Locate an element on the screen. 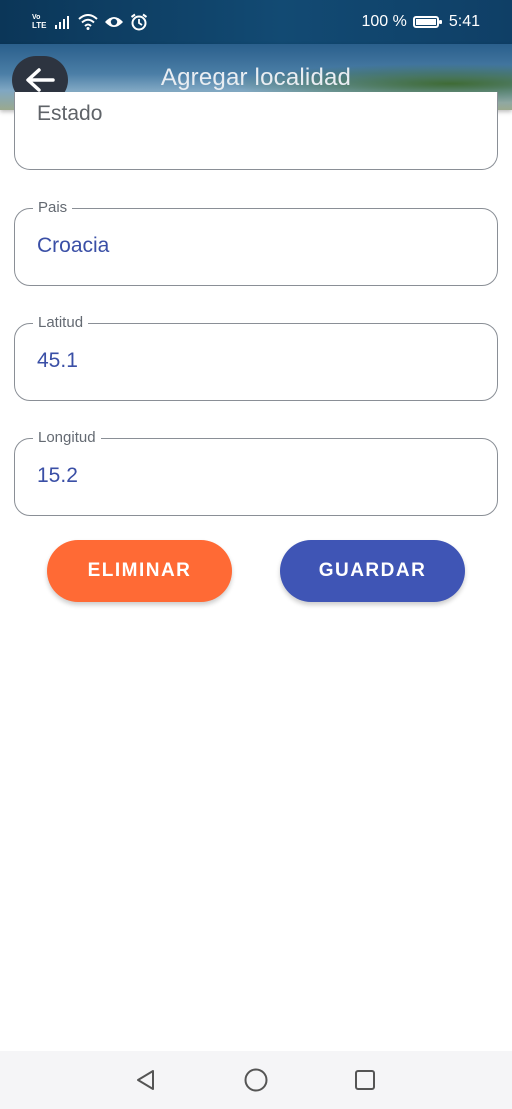 Image resolution: width=512 pixels, height=1109 pixels. estado-field: Estado is located at coordinates (256, 131).